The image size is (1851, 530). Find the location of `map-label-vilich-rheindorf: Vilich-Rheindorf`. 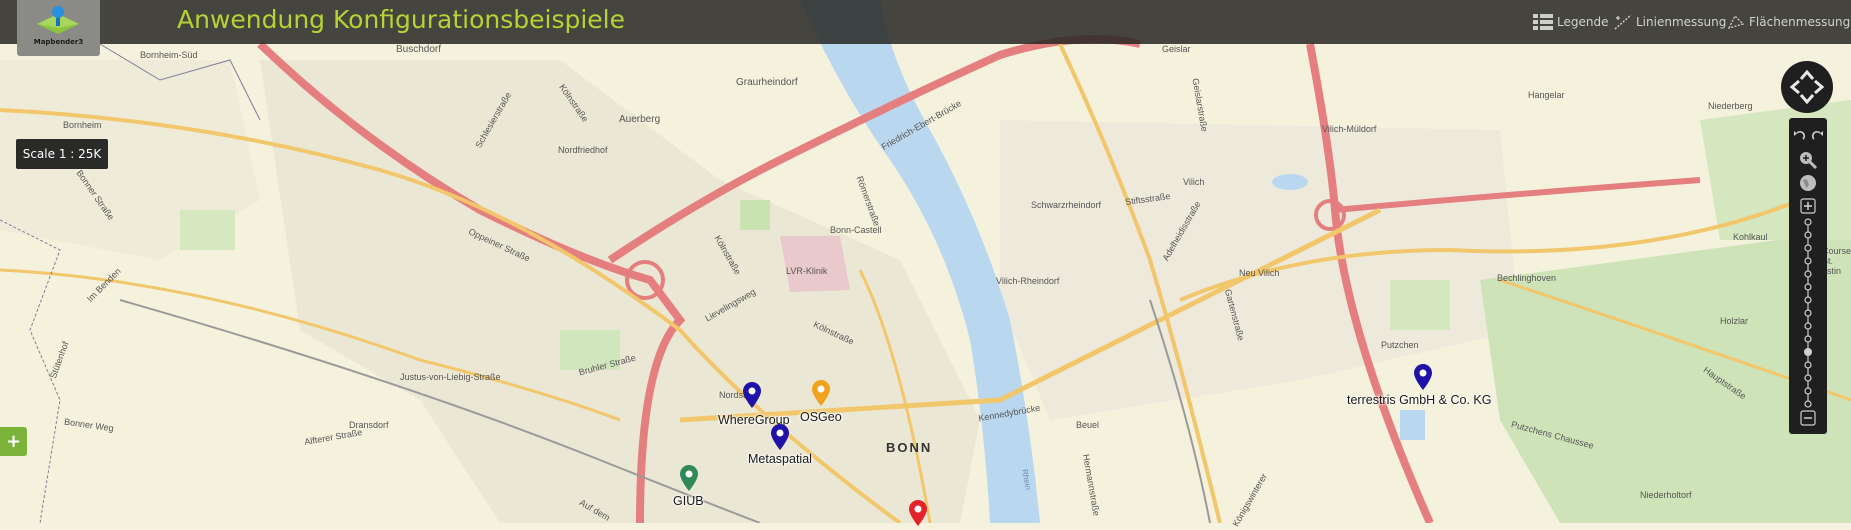

map-label-vilich-rheindorf: Vilich-Rheindorf is located at coordinates (1028, 281).